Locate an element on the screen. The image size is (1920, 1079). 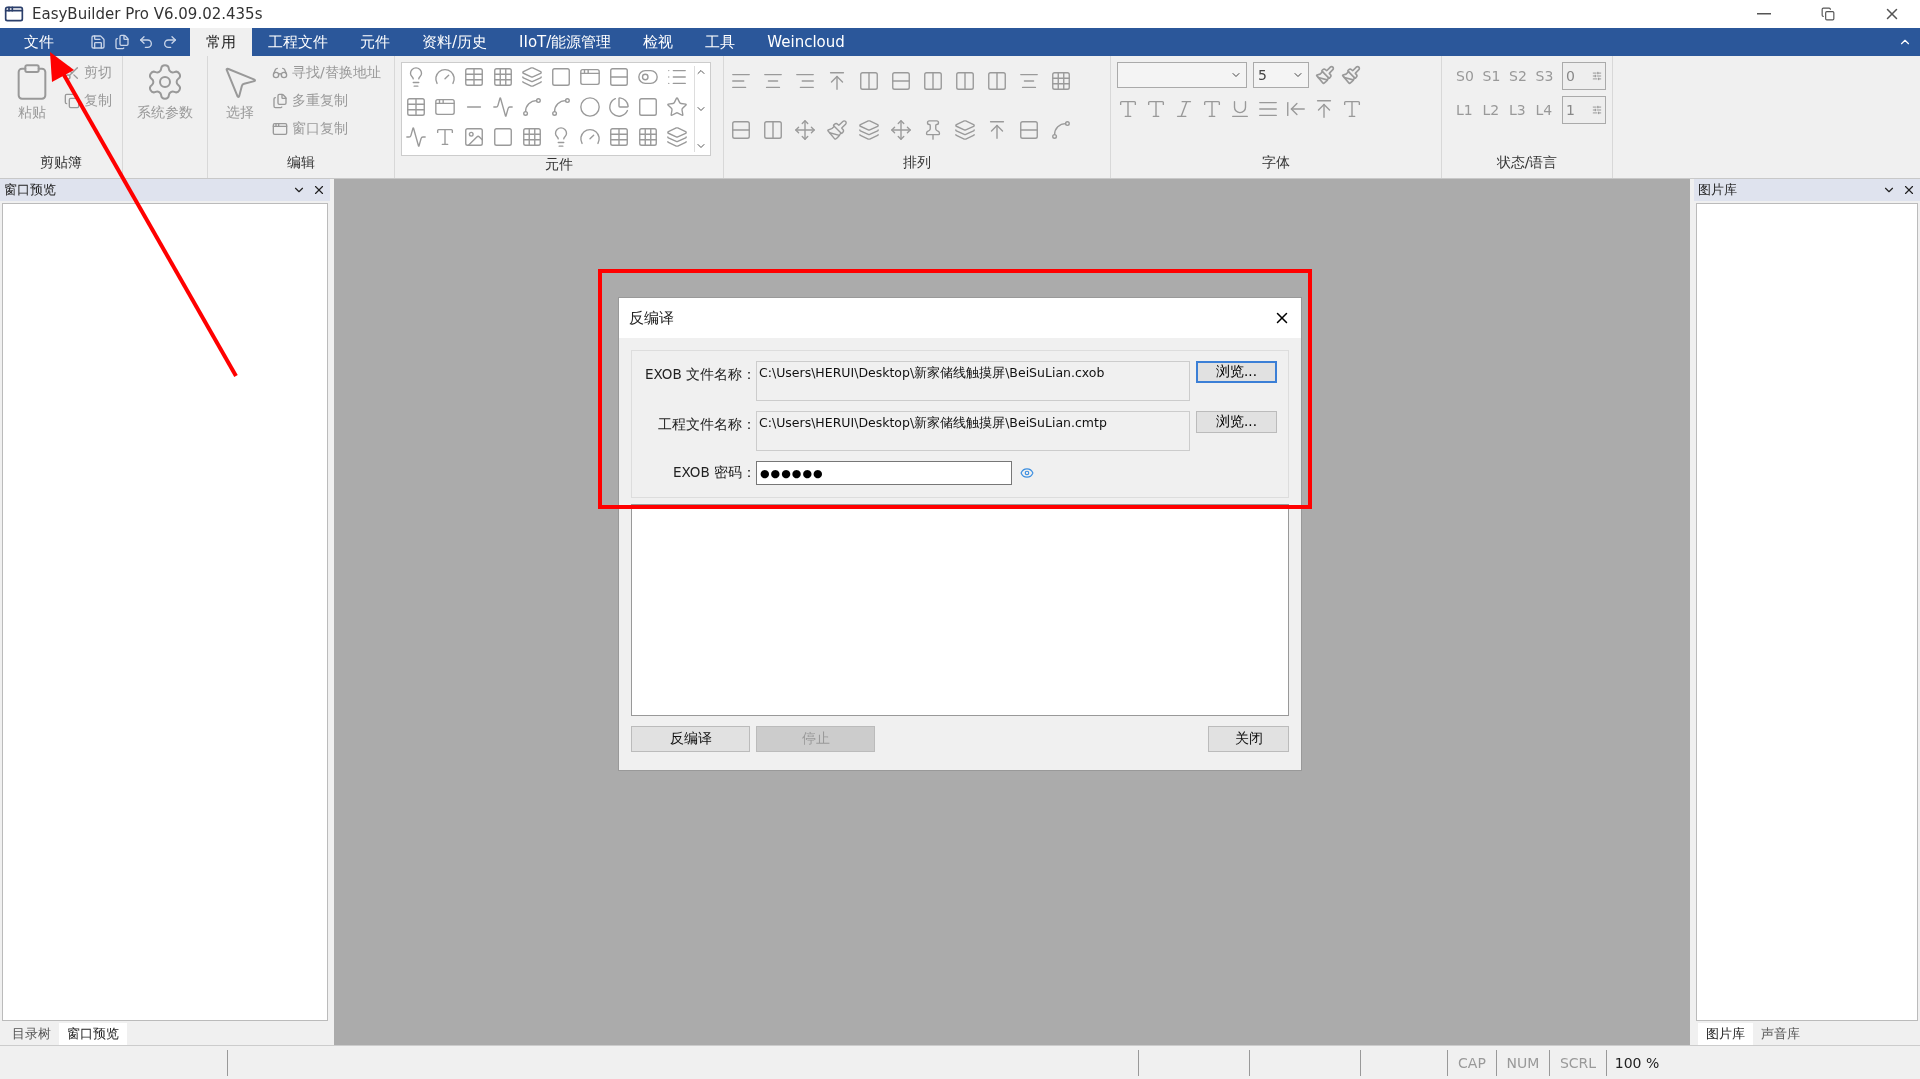
undo-icon is located at coordinates (146, 42).